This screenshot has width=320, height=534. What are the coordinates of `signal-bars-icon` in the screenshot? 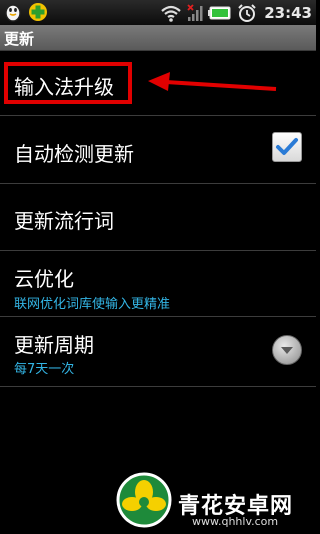 It's located at (195, 12).